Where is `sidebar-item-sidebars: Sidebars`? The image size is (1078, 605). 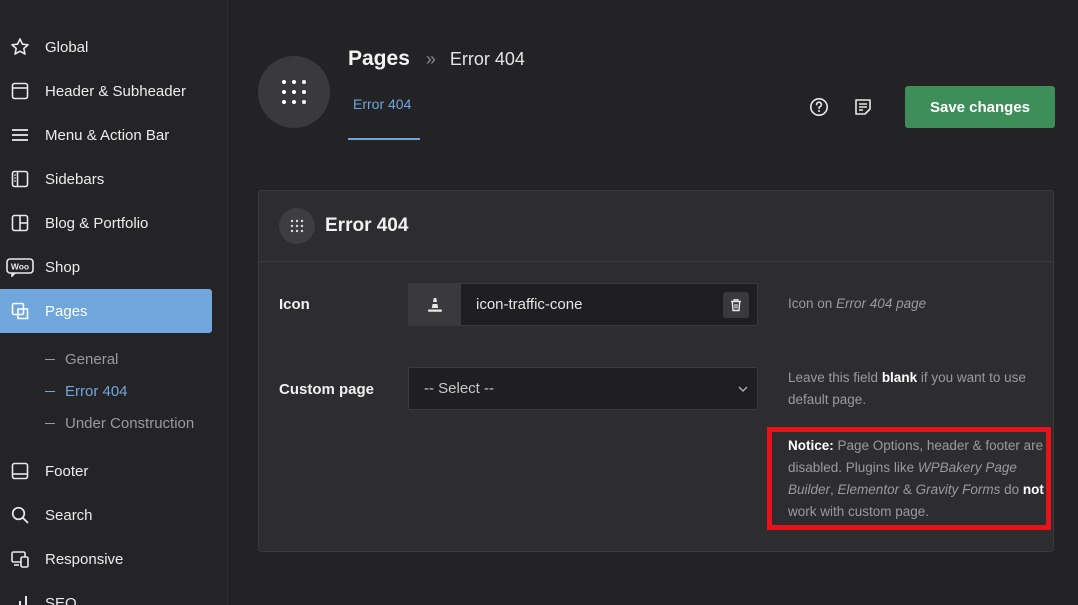
sidebar-item-sidebars: Sidebars is located at coordinates (106, 179).